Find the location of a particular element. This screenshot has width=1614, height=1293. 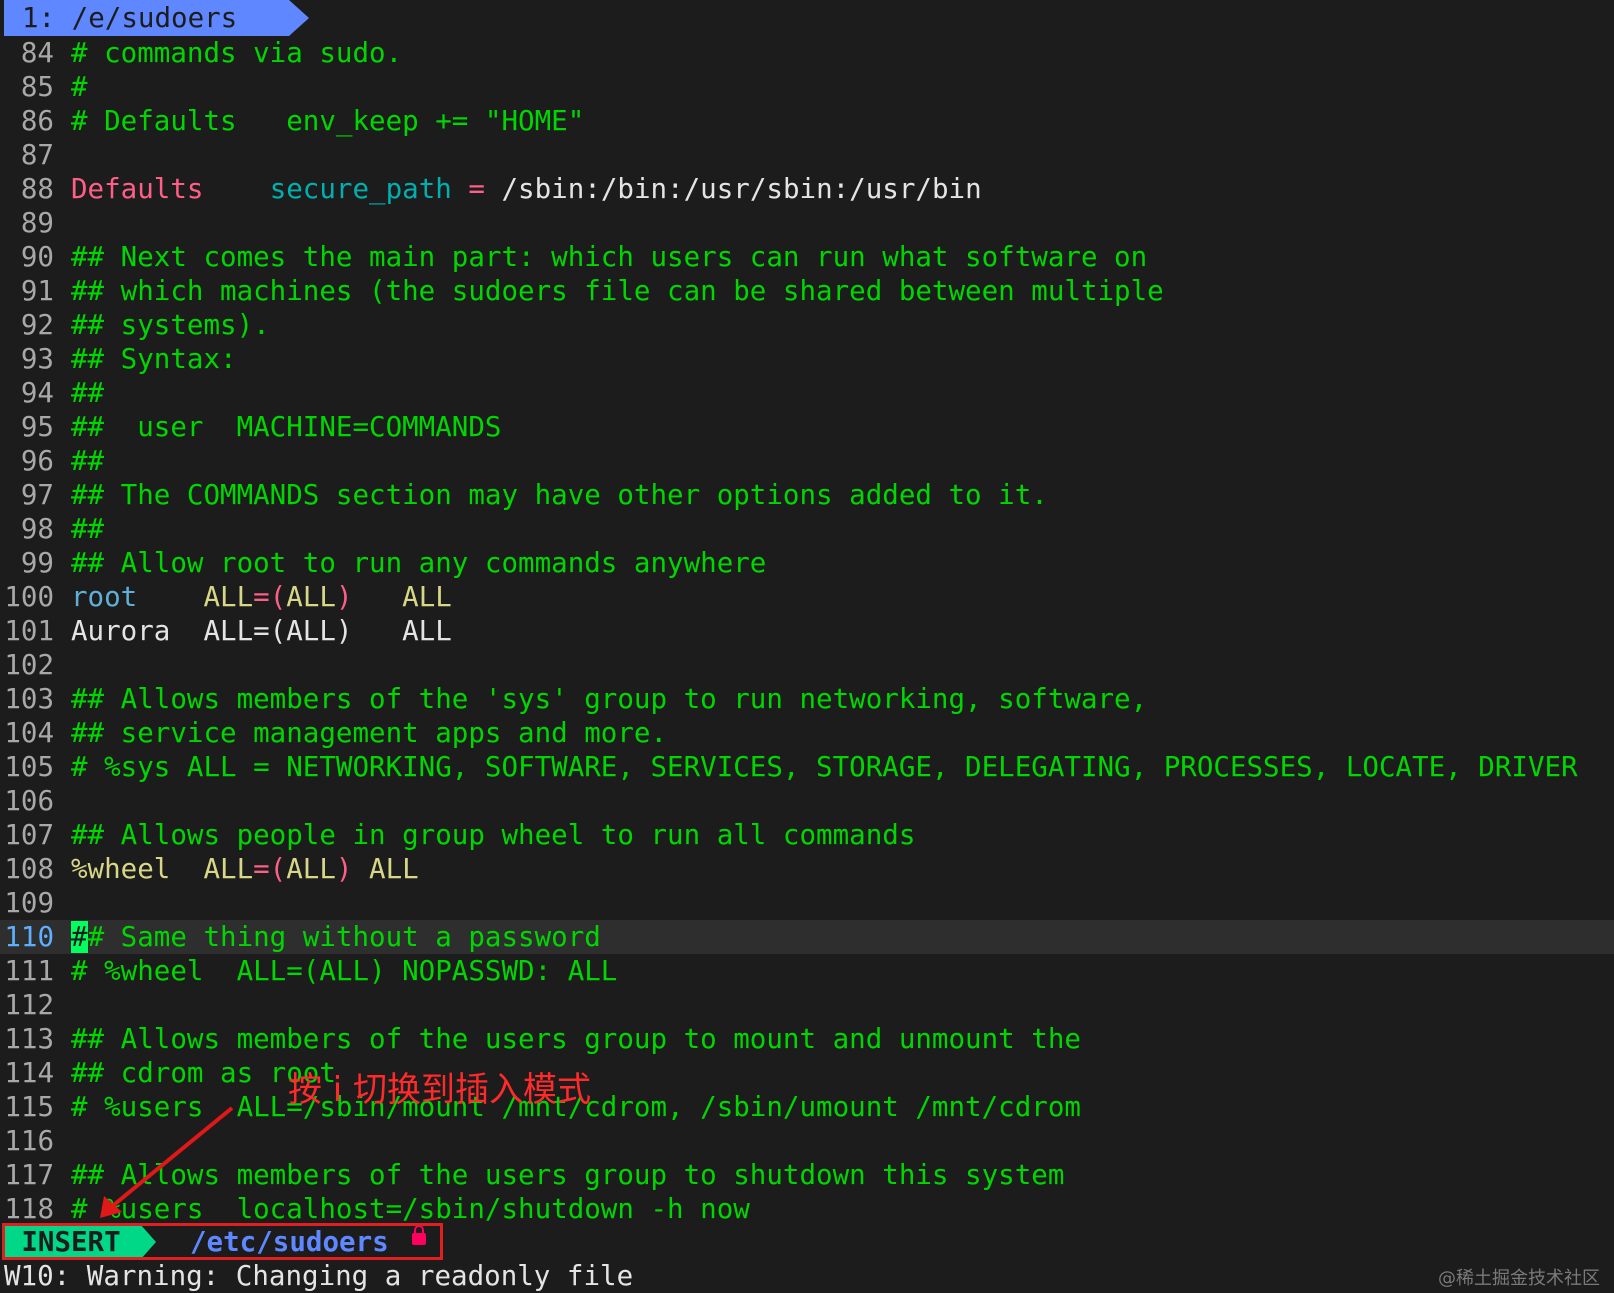

line-text: ## Syntax: is located at coordinates (154, 359).